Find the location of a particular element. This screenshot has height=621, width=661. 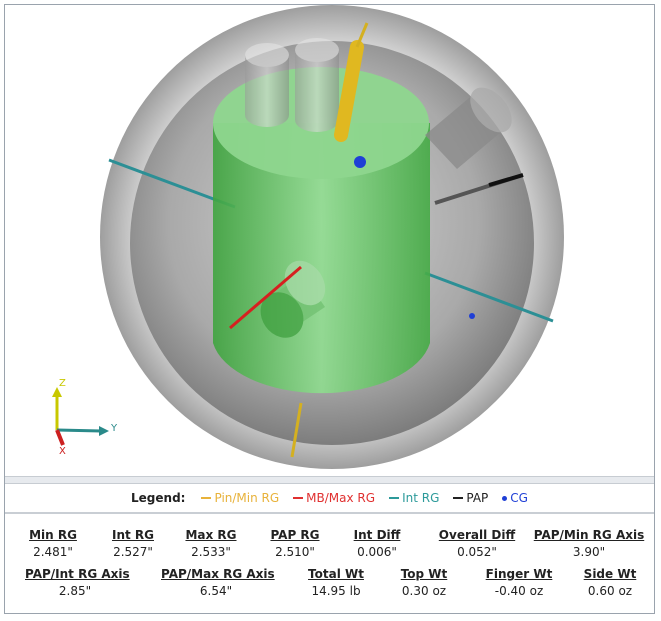

legend-label: CG is located at coordinates (519, 498).